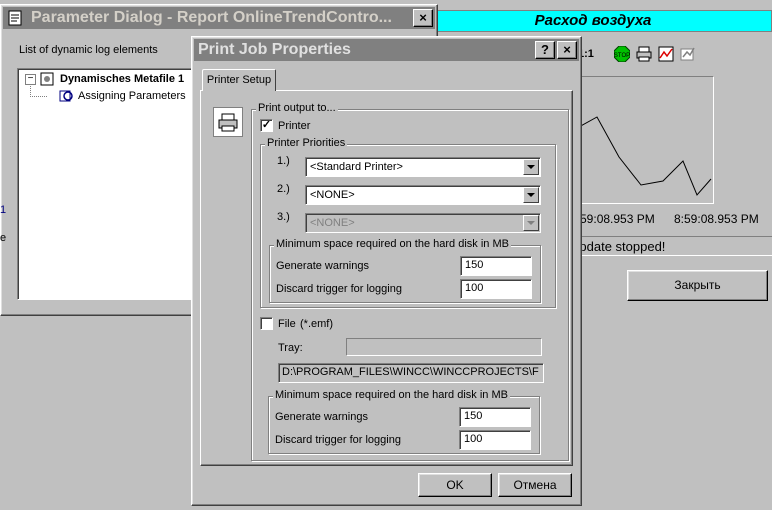 Image resolution: width=772 pixels, height=510 pixels. I want to click on printer-checkbox-label: Printer, so click(294, 126).